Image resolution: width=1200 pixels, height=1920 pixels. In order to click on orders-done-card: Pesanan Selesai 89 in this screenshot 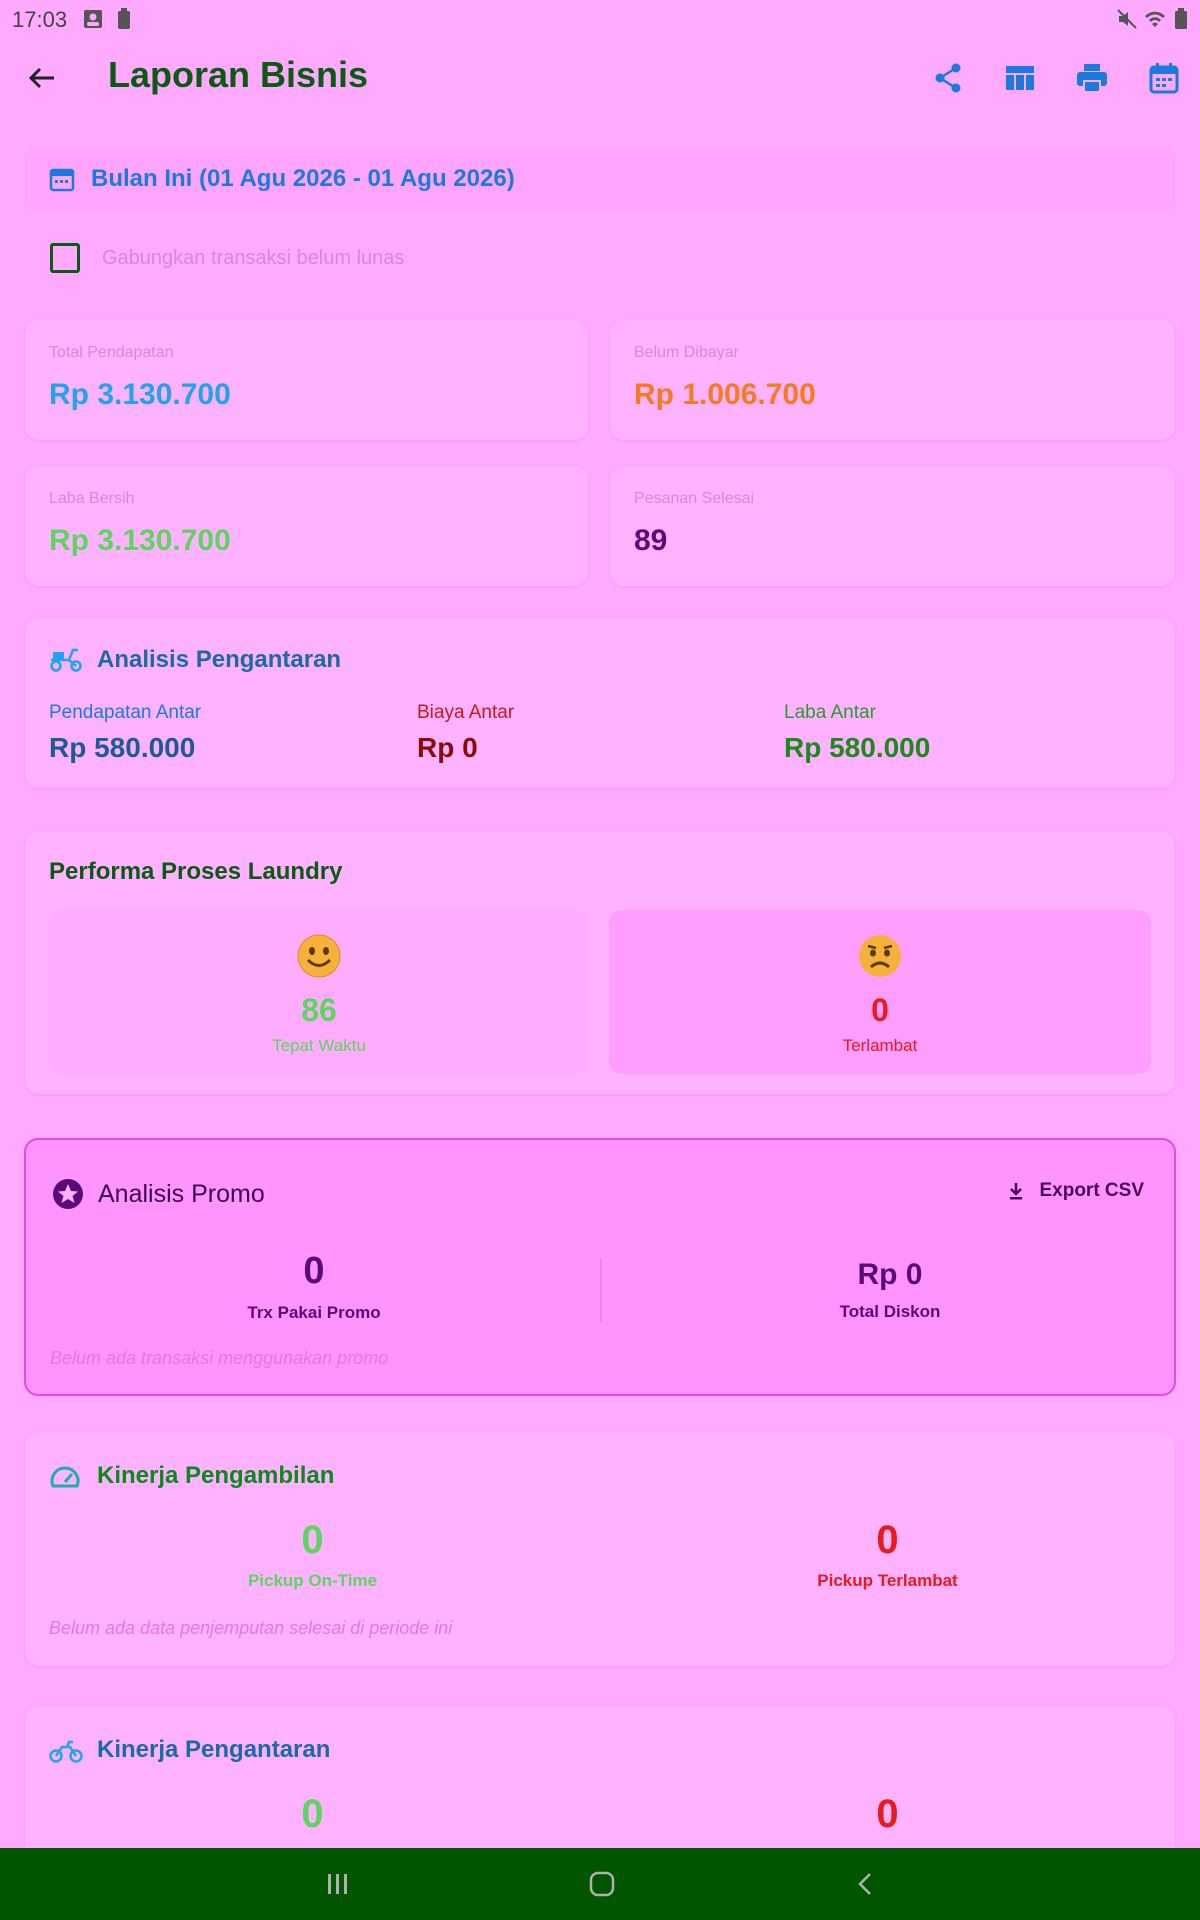, I will do `click(892, 526)`.